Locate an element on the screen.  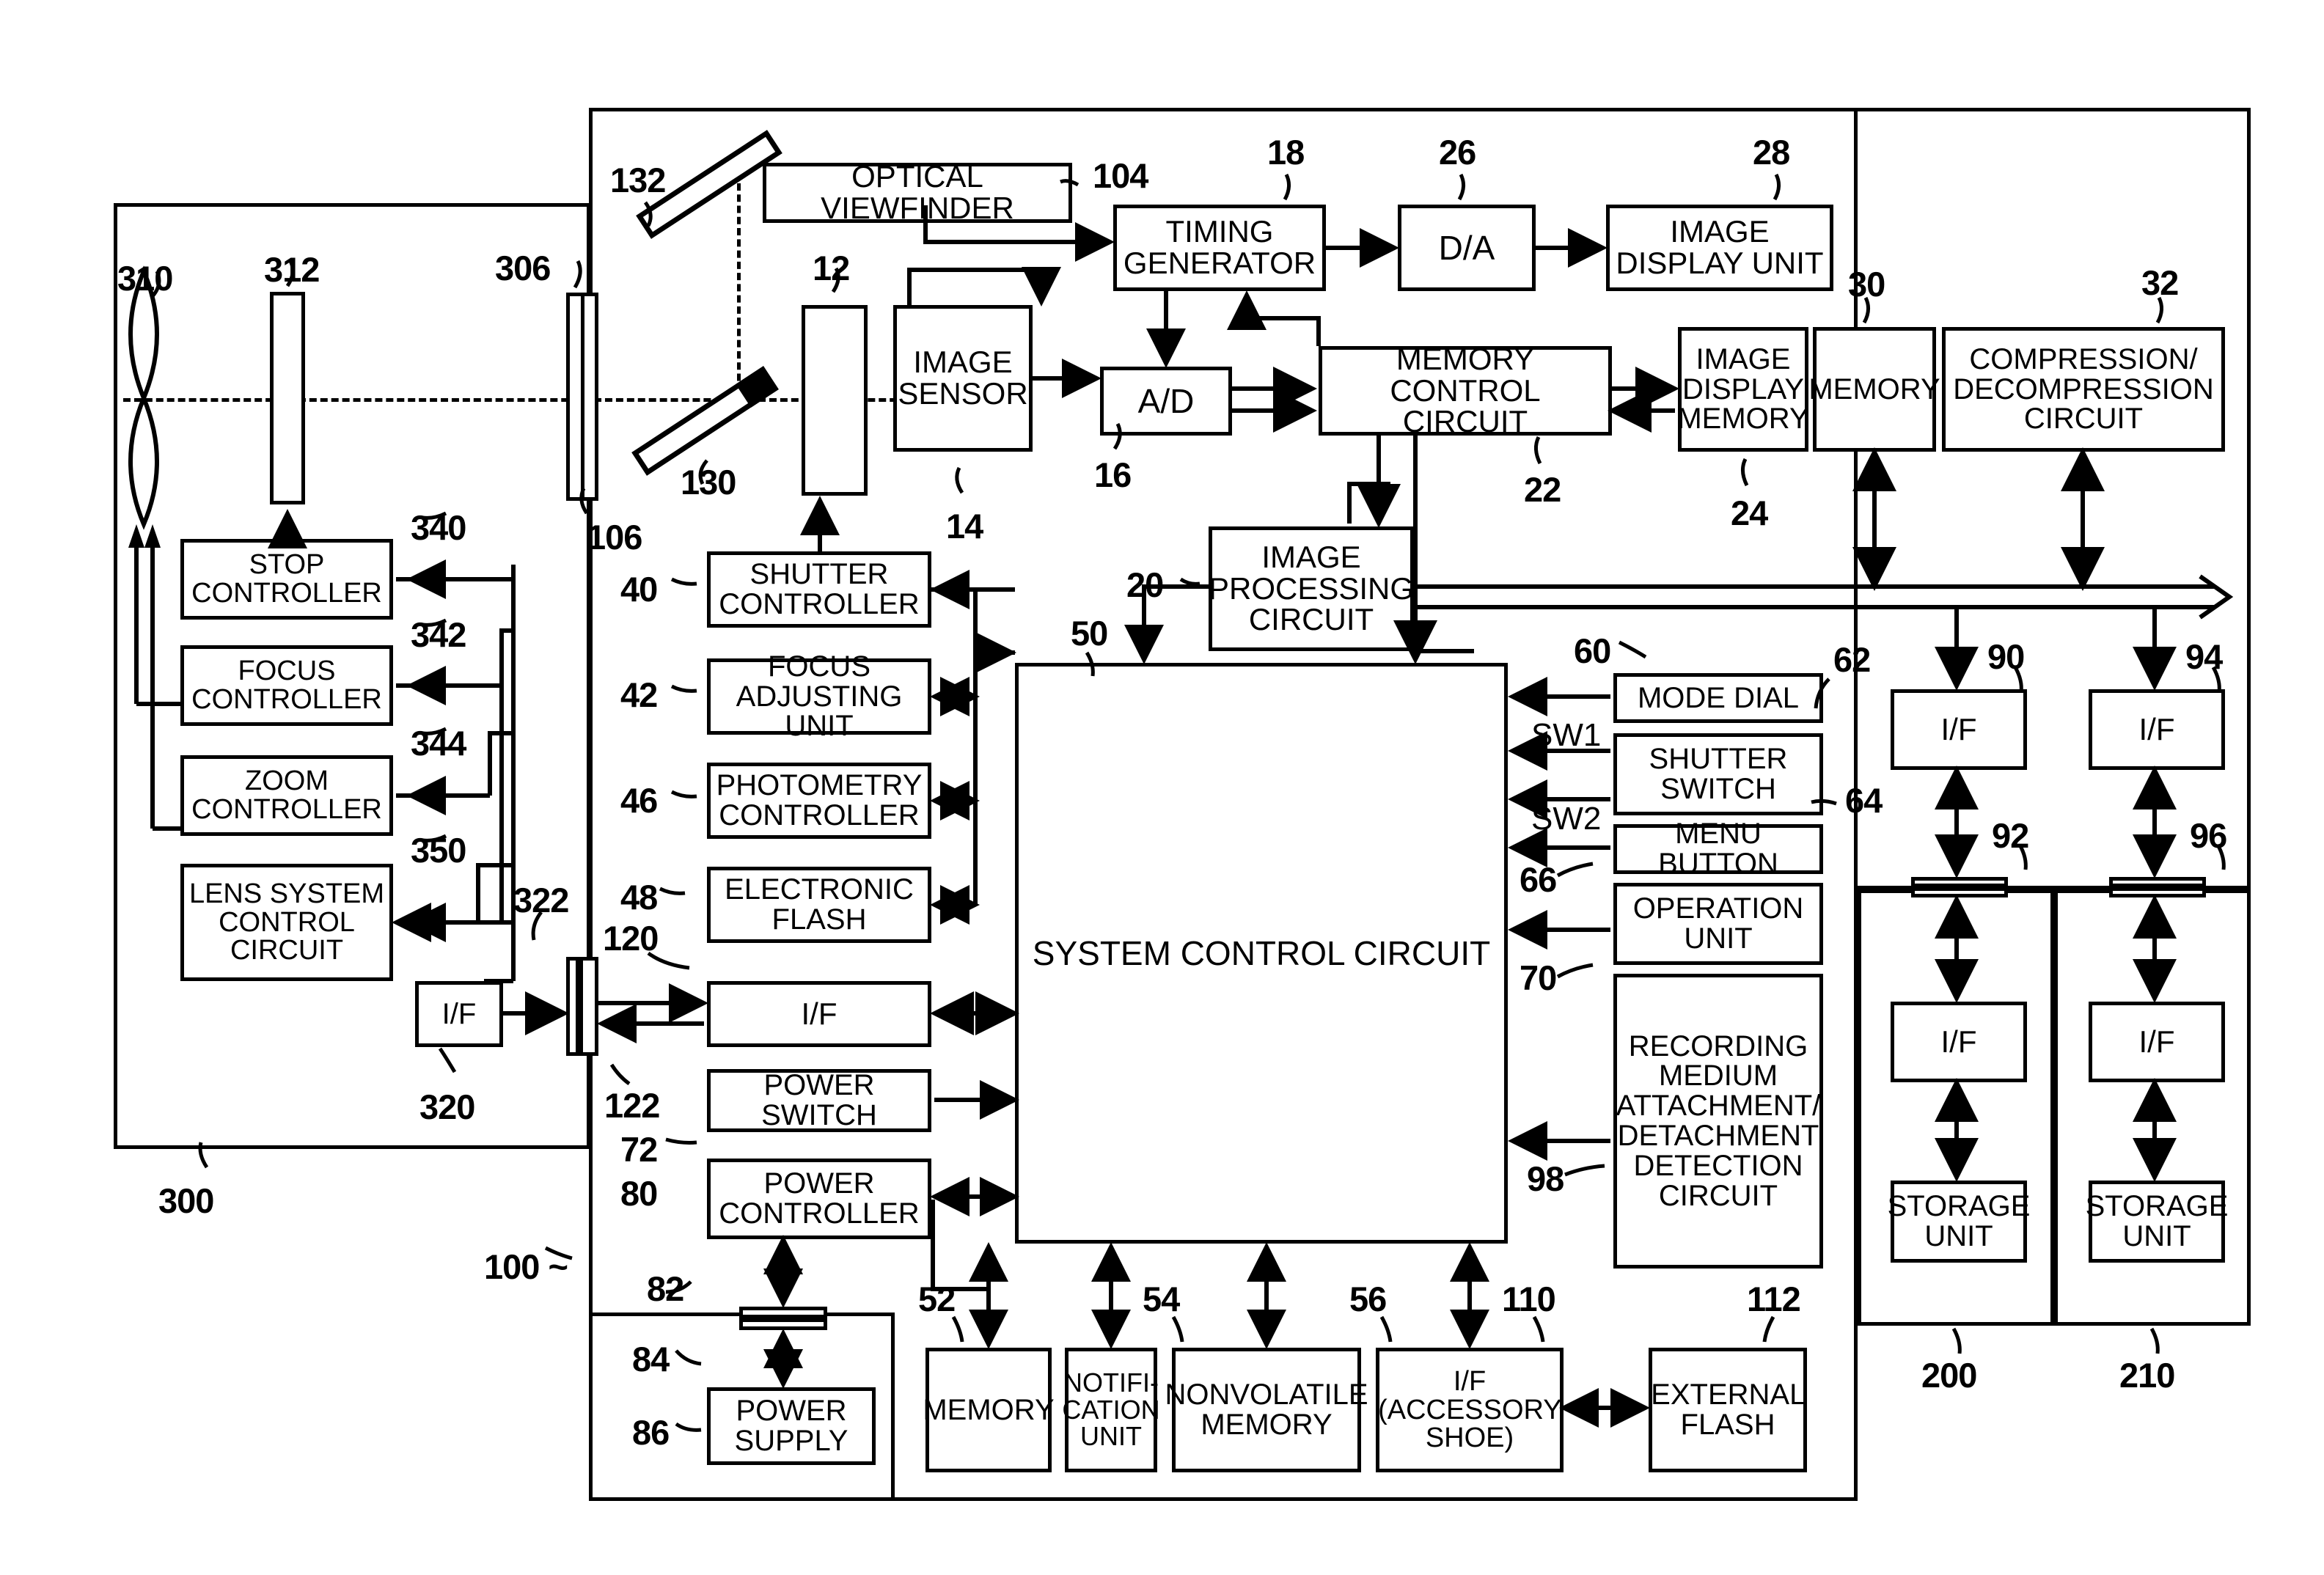
ad-converter: A/D is located at coordinates (1166, 401).